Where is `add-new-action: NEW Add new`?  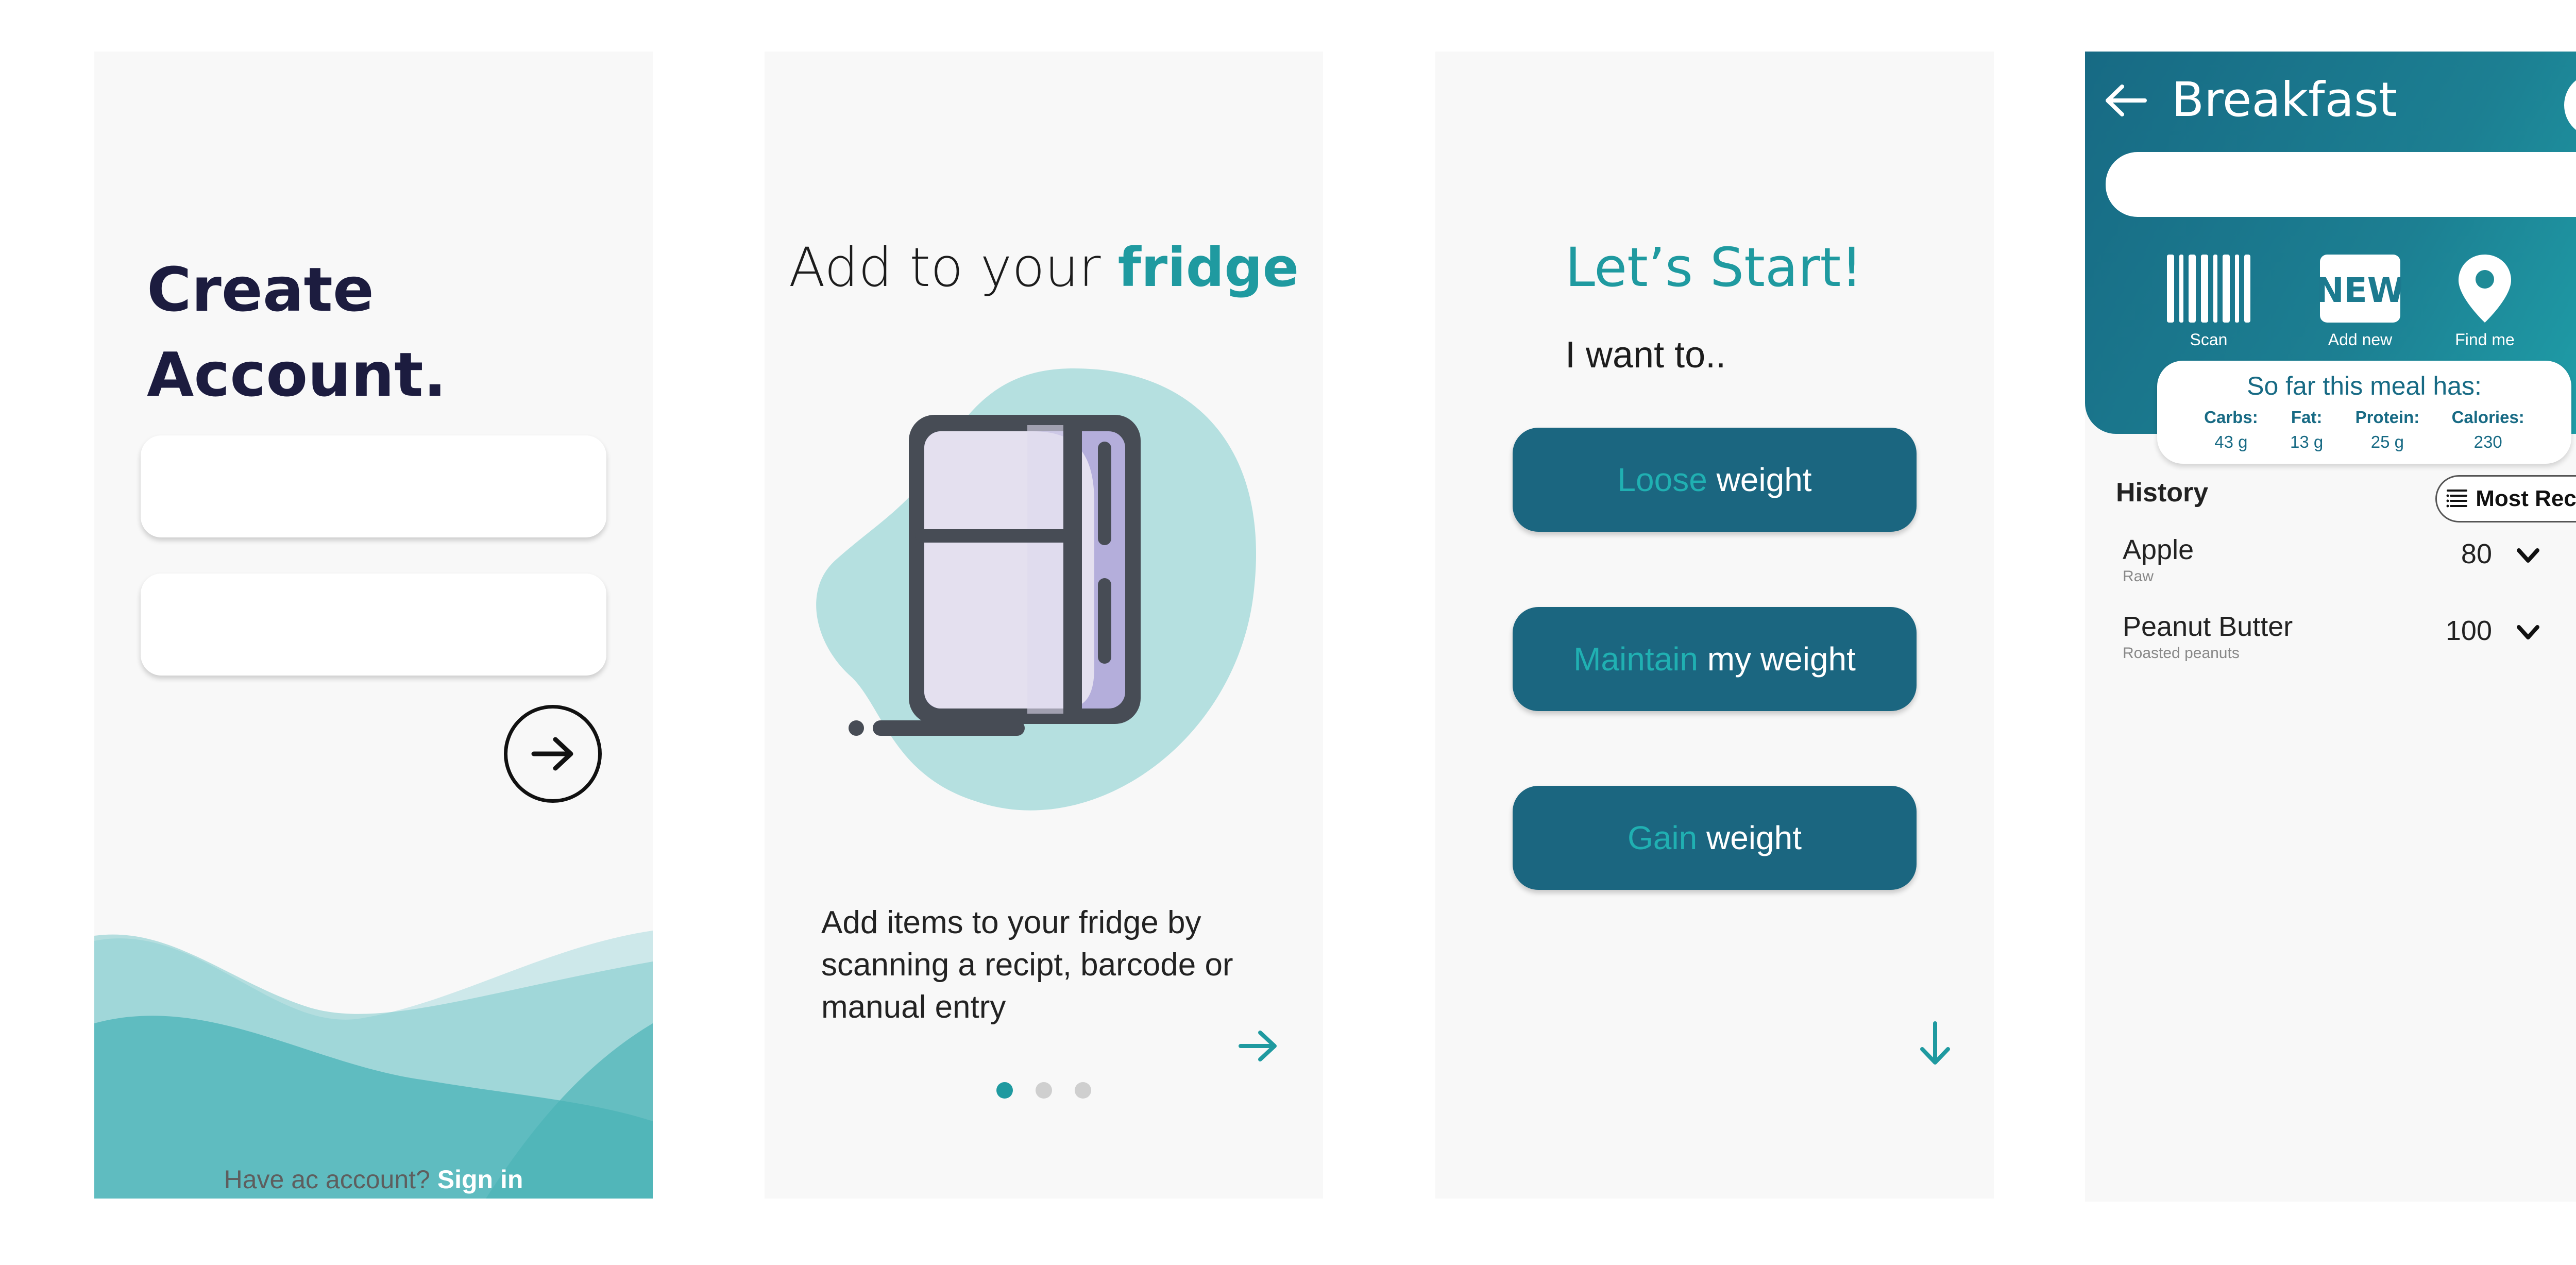
add-new-action: NEW Add new is located at coordinates (2360, 300).